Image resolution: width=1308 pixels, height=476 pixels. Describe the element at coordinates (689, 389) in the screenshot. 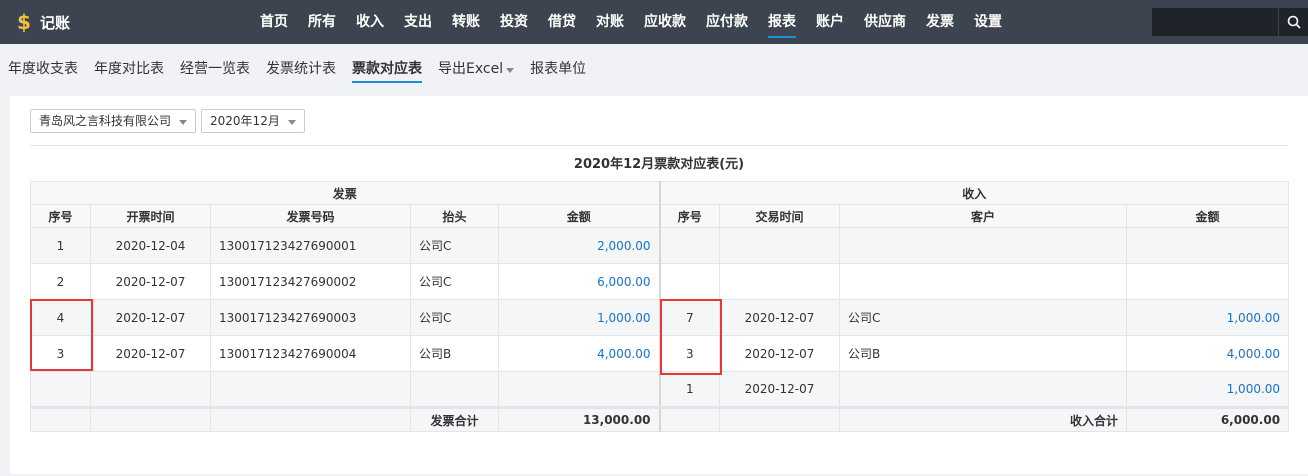

I see `income-no-cell: 1` at that location.